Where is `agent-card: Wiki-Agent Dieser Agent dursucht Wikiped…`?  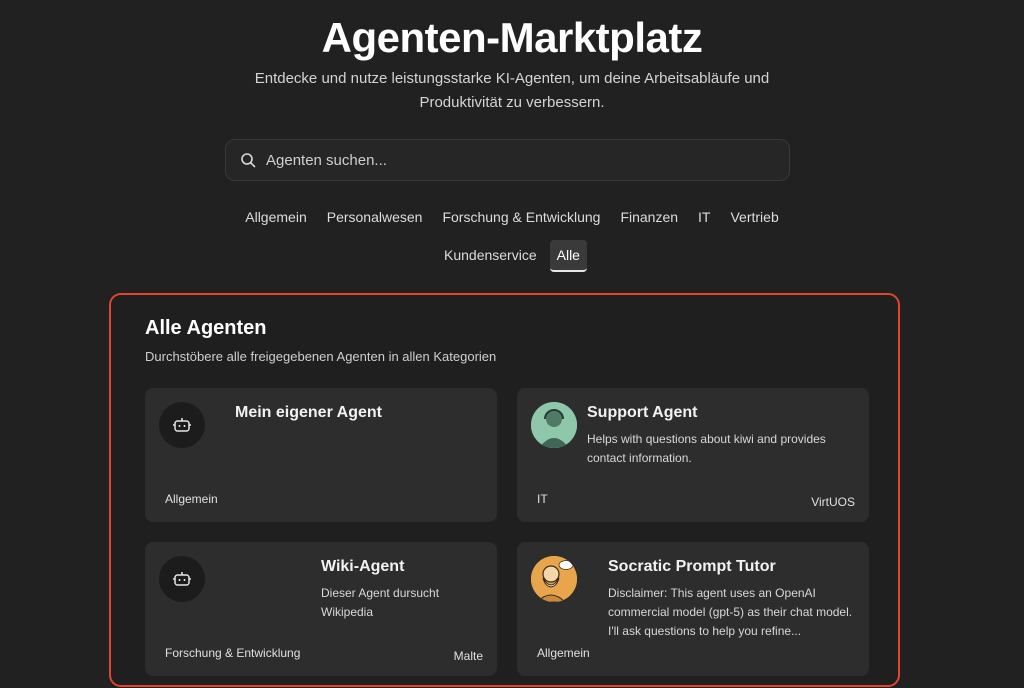 agent-card: Wiki-Agent Dieser Agent dursucht Wikiped… is located at coordinates (321, 609).